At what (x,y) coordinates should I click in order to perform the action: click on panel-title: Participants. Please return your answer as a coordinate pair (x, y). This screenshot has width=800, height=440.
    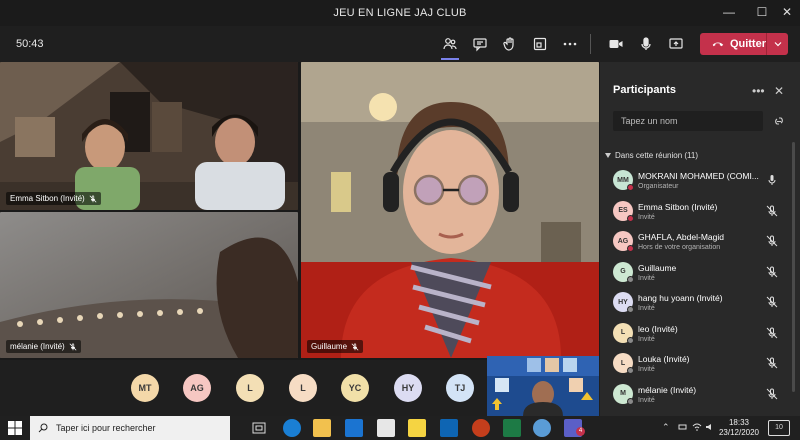
    Looking at the image, I should click on (644, 90).